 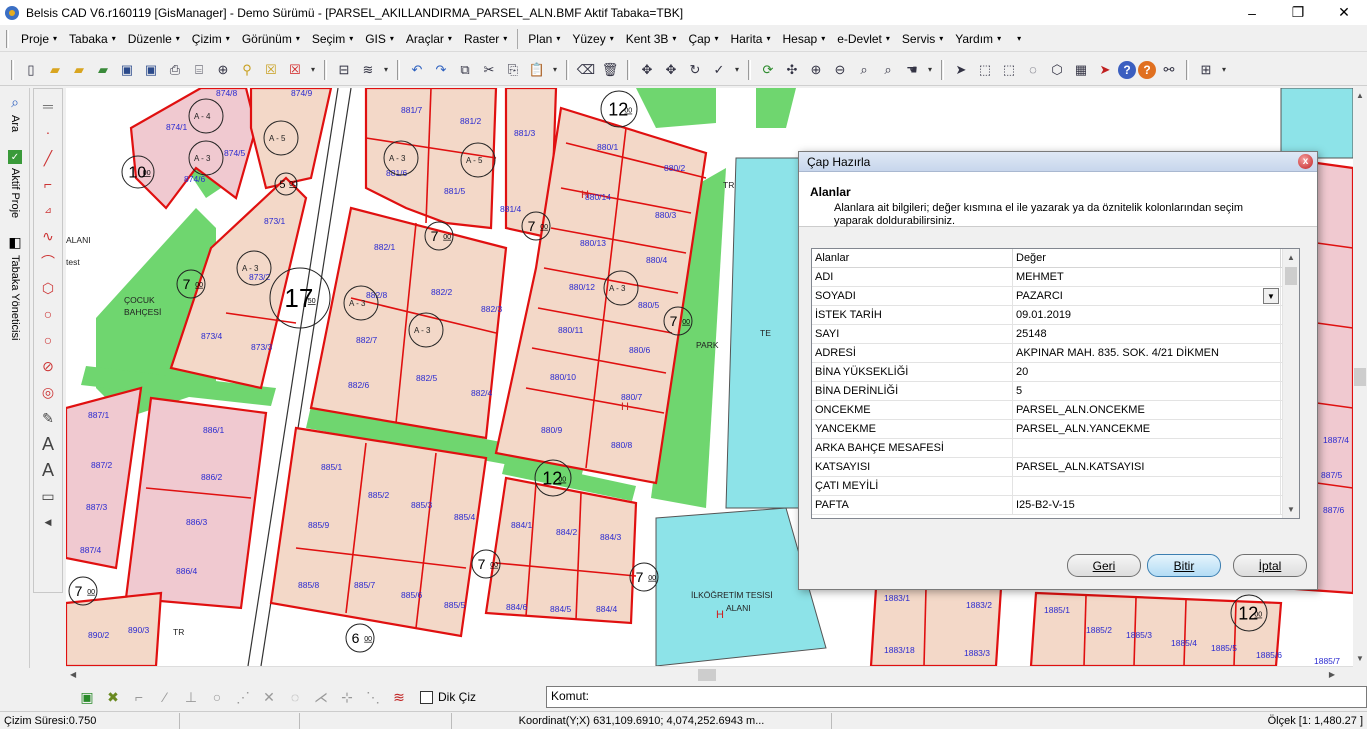 I want to click on parcel-number-label: 881/6, so click(x=397, y=173).